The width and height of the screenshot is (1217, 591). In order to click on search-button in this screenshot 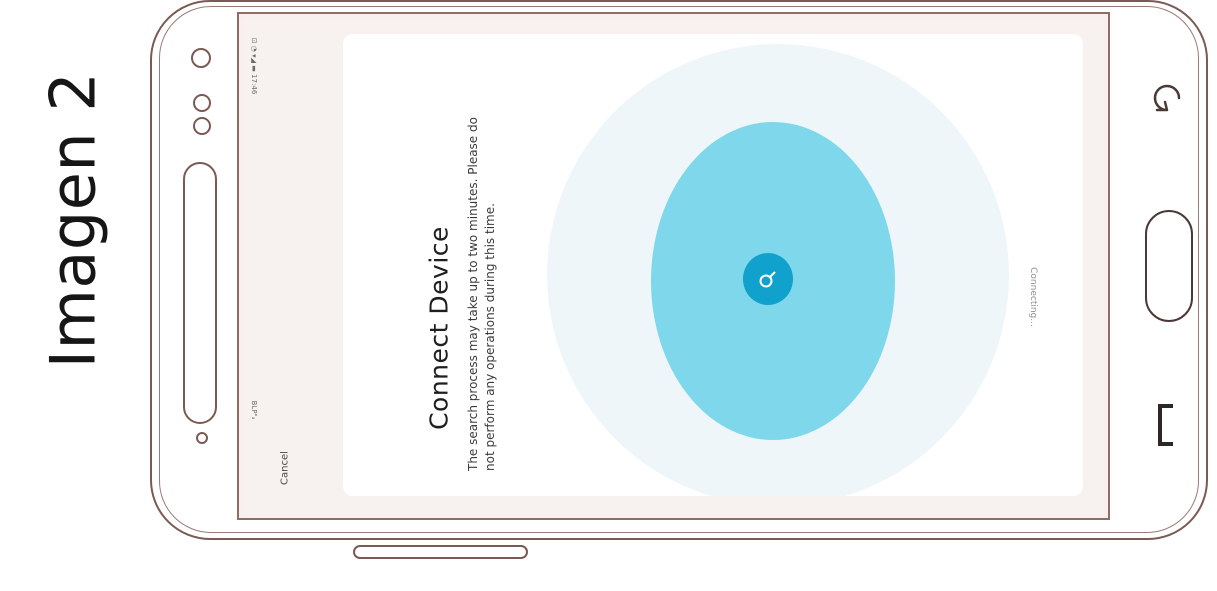, I will do `click(768, 279)`.